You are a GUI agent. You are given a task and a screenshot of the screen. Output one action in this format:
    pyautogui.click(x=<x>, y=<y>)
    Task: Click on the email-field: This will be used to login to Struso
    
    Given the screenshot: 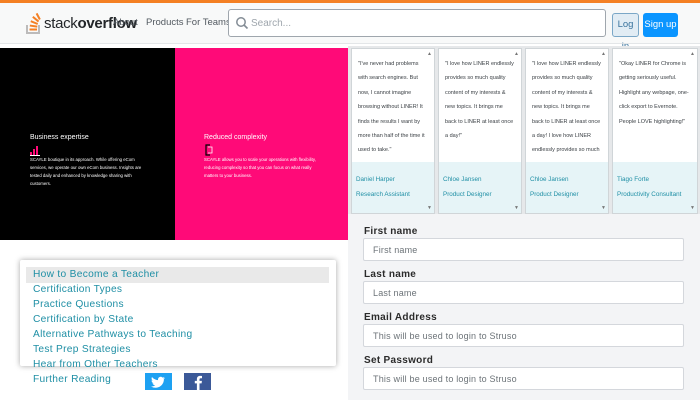 What is the action you would take?
    pyautogui.click(x=523, y=335)
    